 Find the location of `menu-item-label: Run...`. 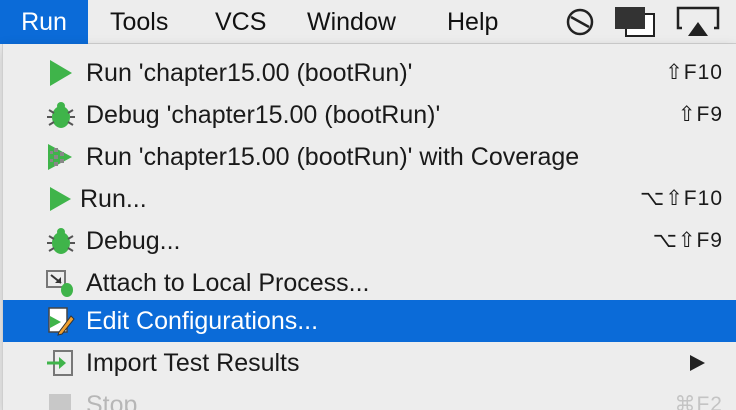

menu-item-label: Run... is located at coordinates (113, 199).